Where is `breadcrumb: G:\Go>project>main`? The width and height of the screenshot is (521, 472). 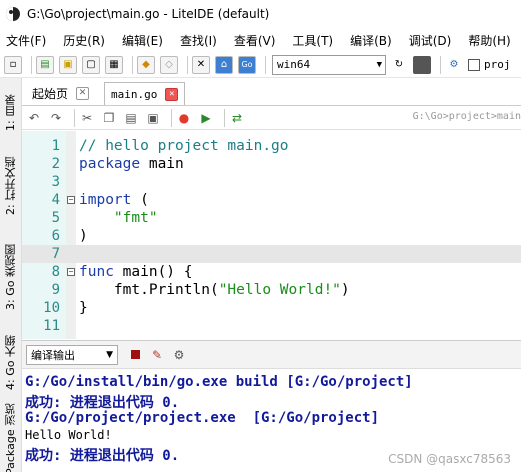
breadcrumb: G:\Go>project>main is located at coordinates (467, 116).